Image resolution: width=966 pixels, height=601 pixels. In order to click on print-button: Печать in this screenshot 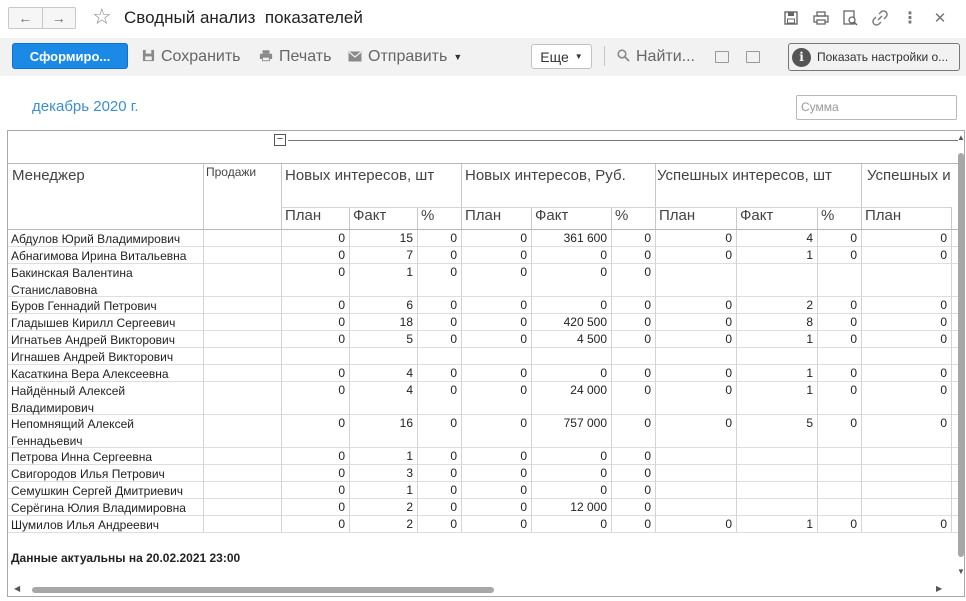, I will do `click(295, 57)`.